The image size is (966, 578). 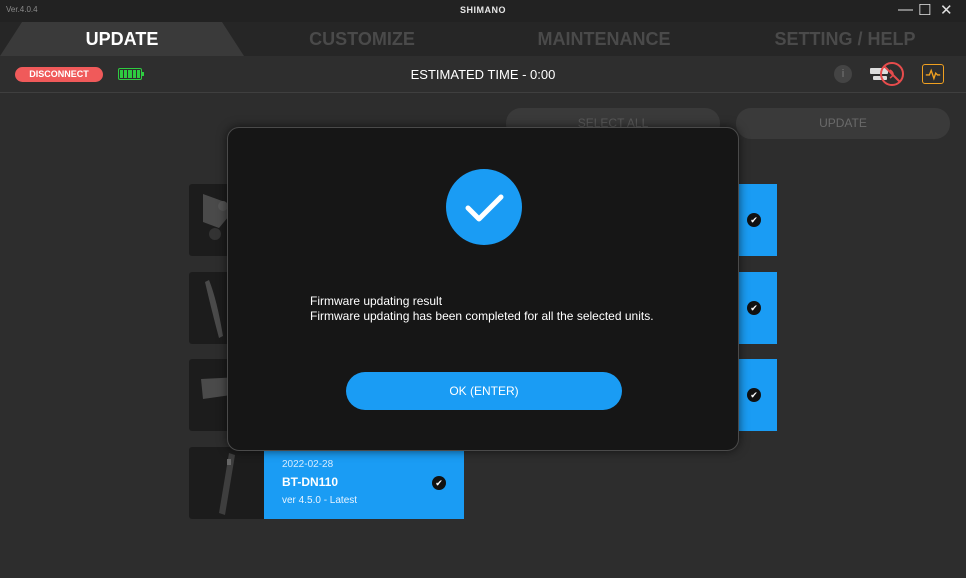 What do you see at coordinates (924, 10) in the screenshot?
I see `maximize-button: ☐` at bounding box center [924, 10].